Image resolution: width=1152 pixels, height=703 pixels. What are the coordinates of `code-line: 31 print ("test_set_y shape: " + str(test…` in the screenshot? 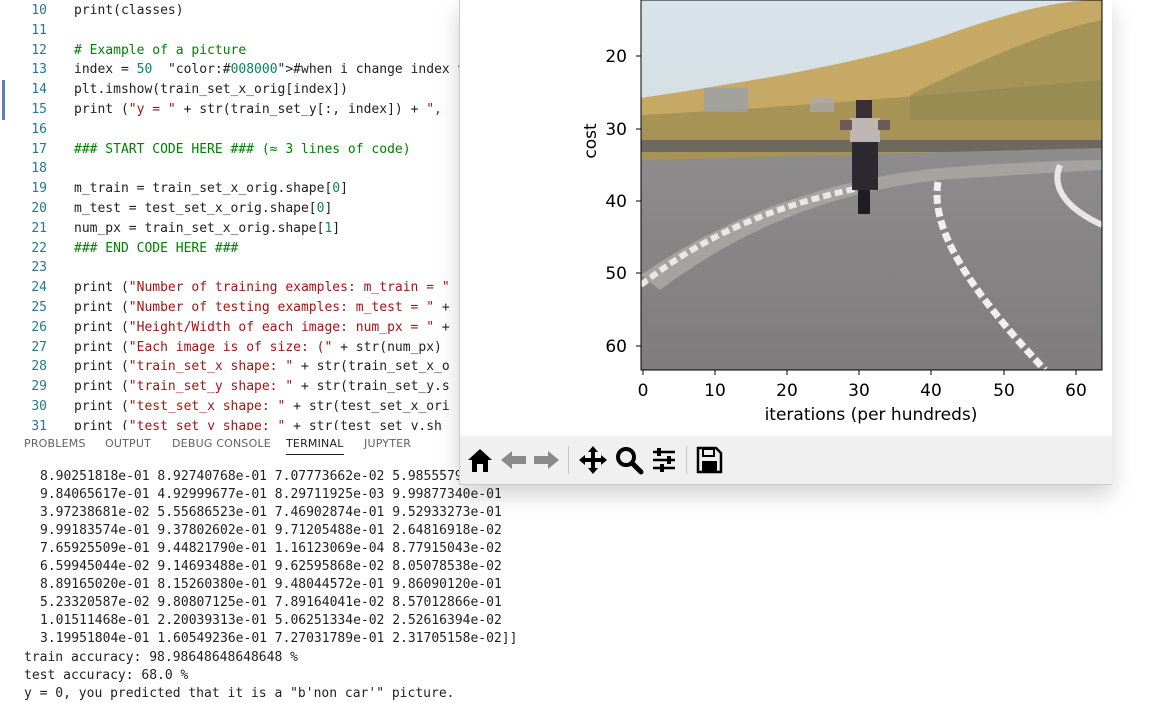 It's located at (230, 423).